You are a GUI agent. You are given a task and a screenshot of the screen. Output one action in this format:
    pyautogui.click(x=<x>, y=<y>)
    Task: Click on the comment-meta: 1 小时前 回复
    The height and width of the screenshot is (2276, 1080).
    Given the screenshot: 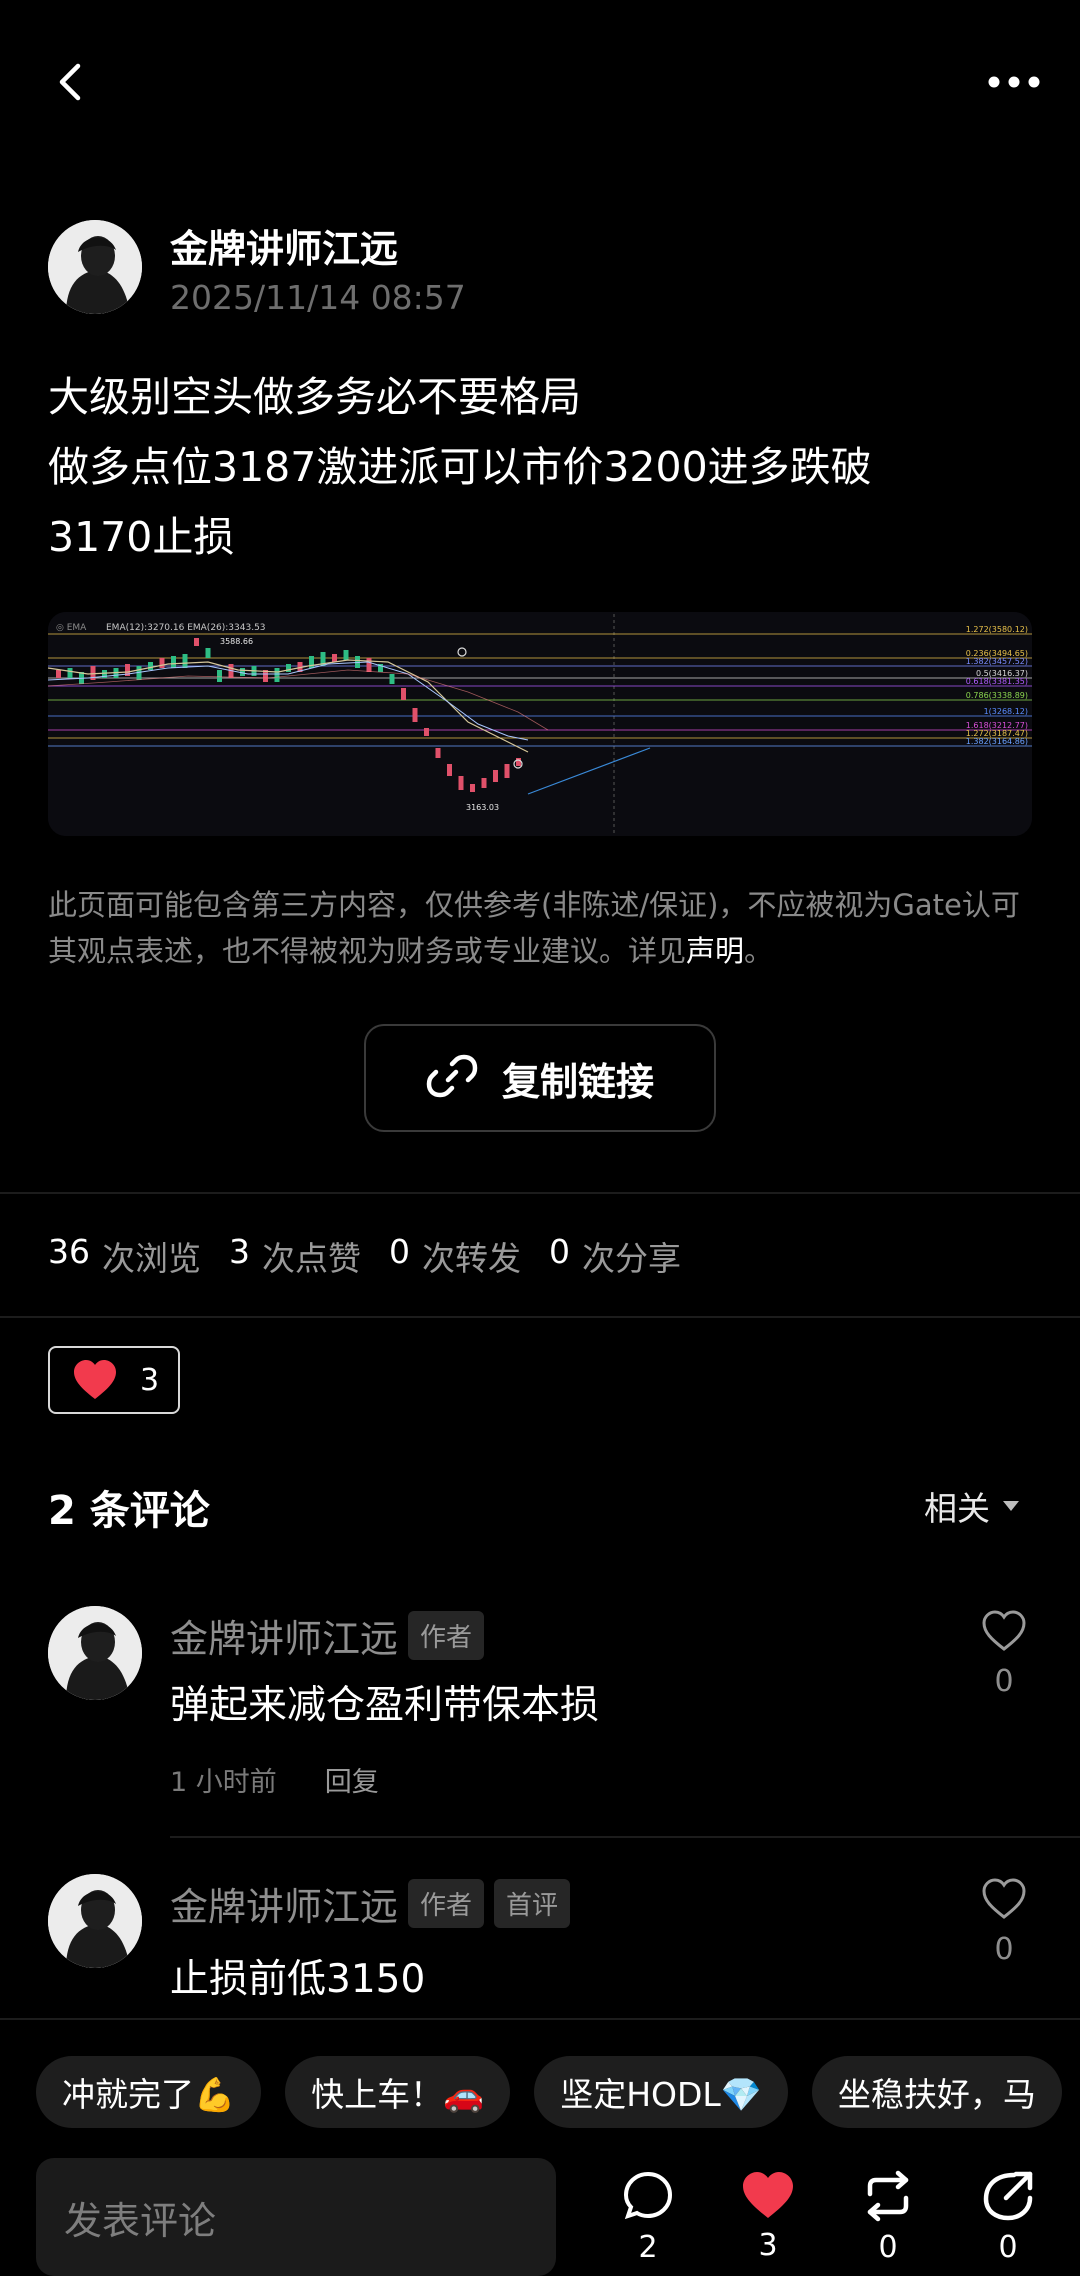 What is the action you would take?
    pyautogui.click(x=274, y=1779)
    